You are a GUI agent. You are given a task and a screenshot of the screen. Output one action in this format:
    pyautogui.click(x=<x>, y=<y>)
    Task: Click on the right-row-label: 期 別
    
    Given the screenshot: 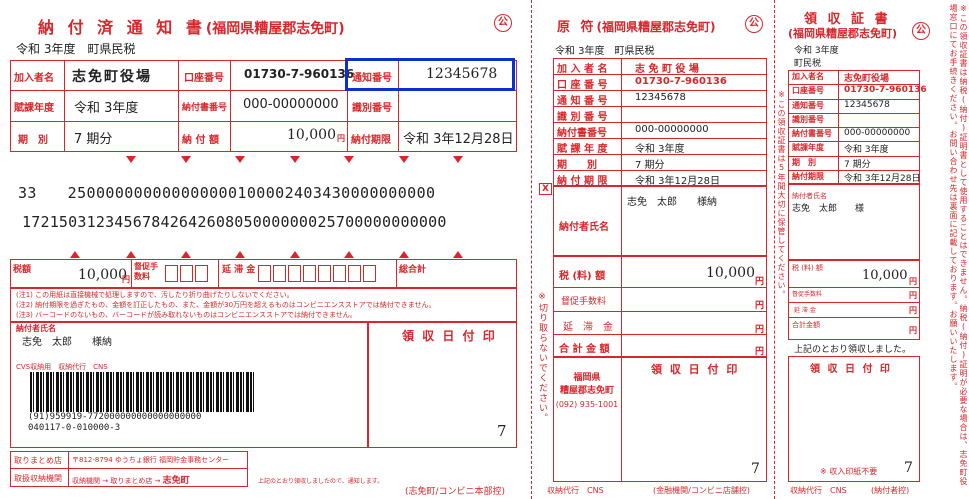 What is the action you would take?
    pyautogui.click(x=804, y=162)
    